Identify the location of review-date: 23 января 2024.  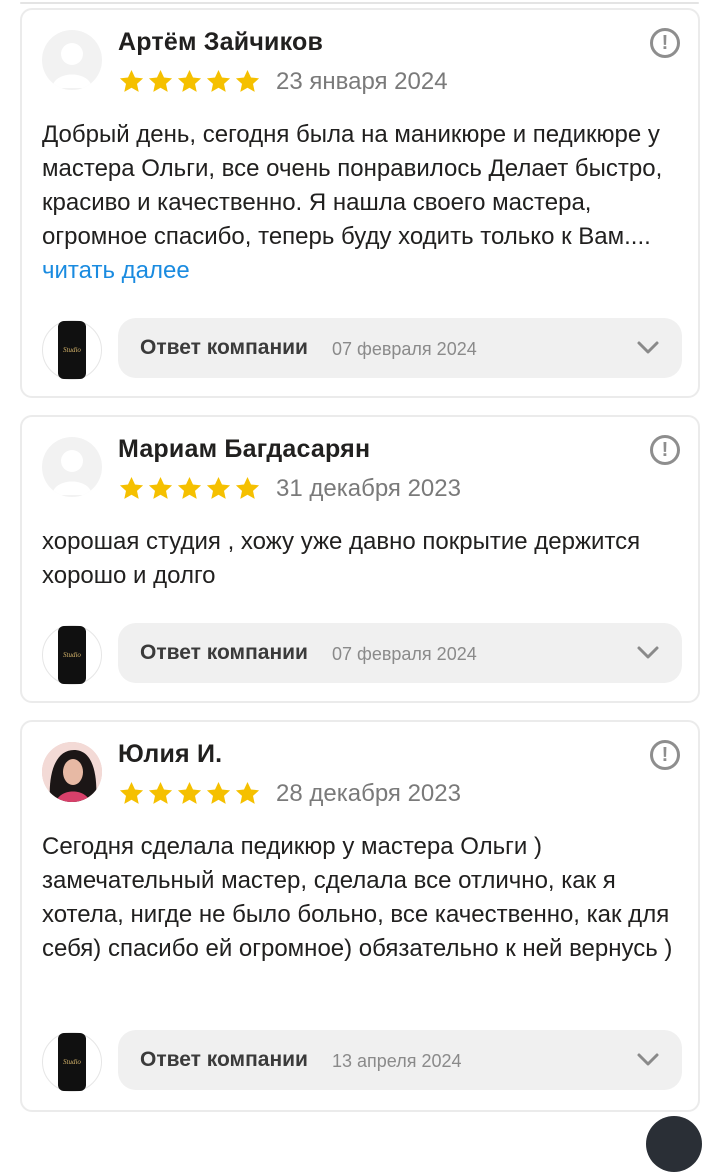
(362, 81).